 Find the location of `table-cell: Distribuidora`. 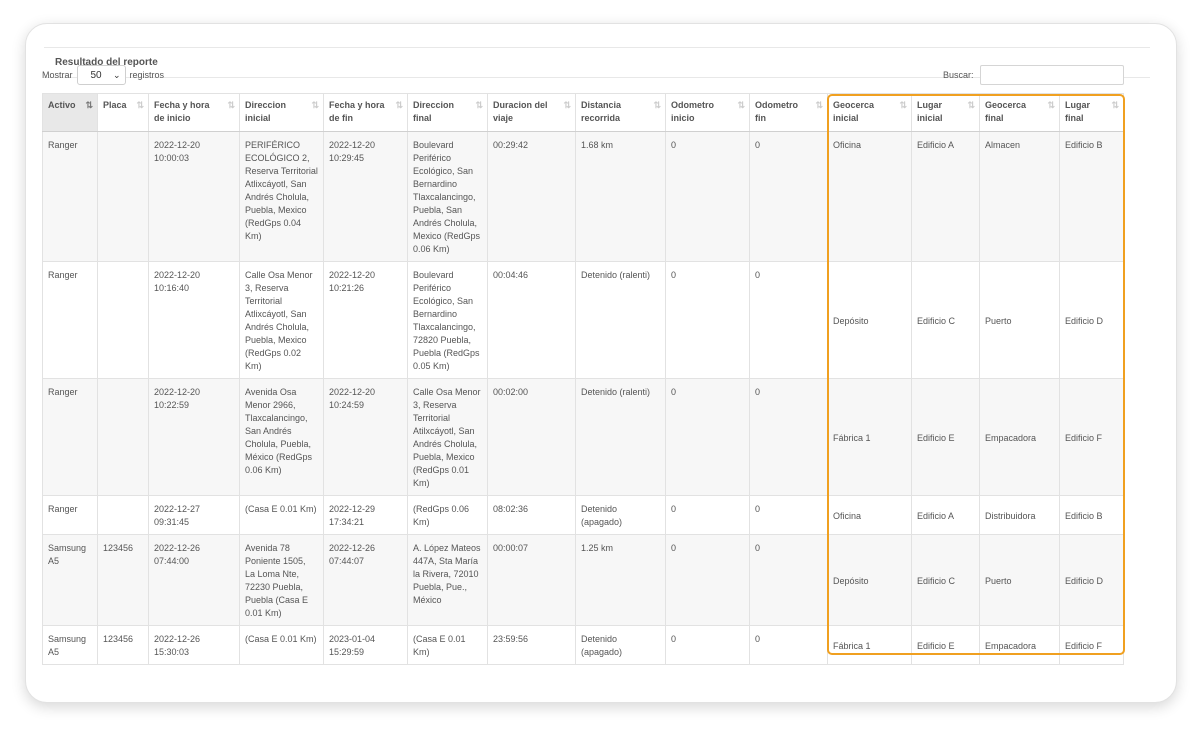

table-cell: Distribuidora is located at coordinates (1019, 515).